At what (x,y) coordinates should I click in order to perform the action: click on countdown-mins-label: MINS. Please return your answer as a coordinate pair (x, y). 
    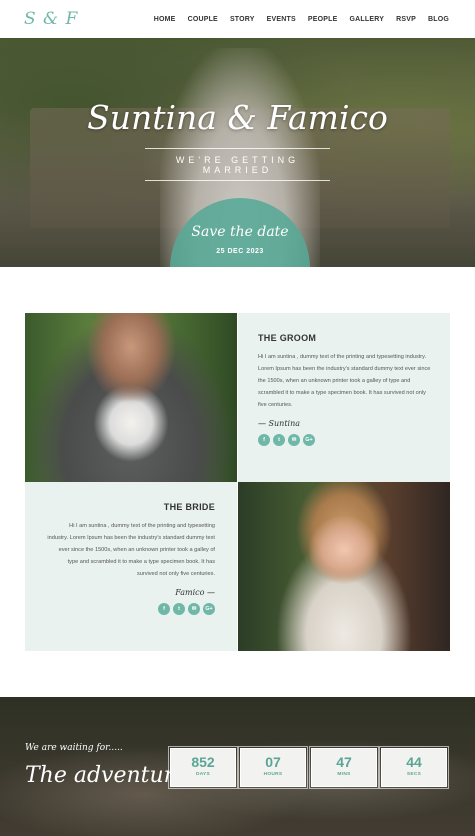
    Looking at the image, I should click on (344, 774).